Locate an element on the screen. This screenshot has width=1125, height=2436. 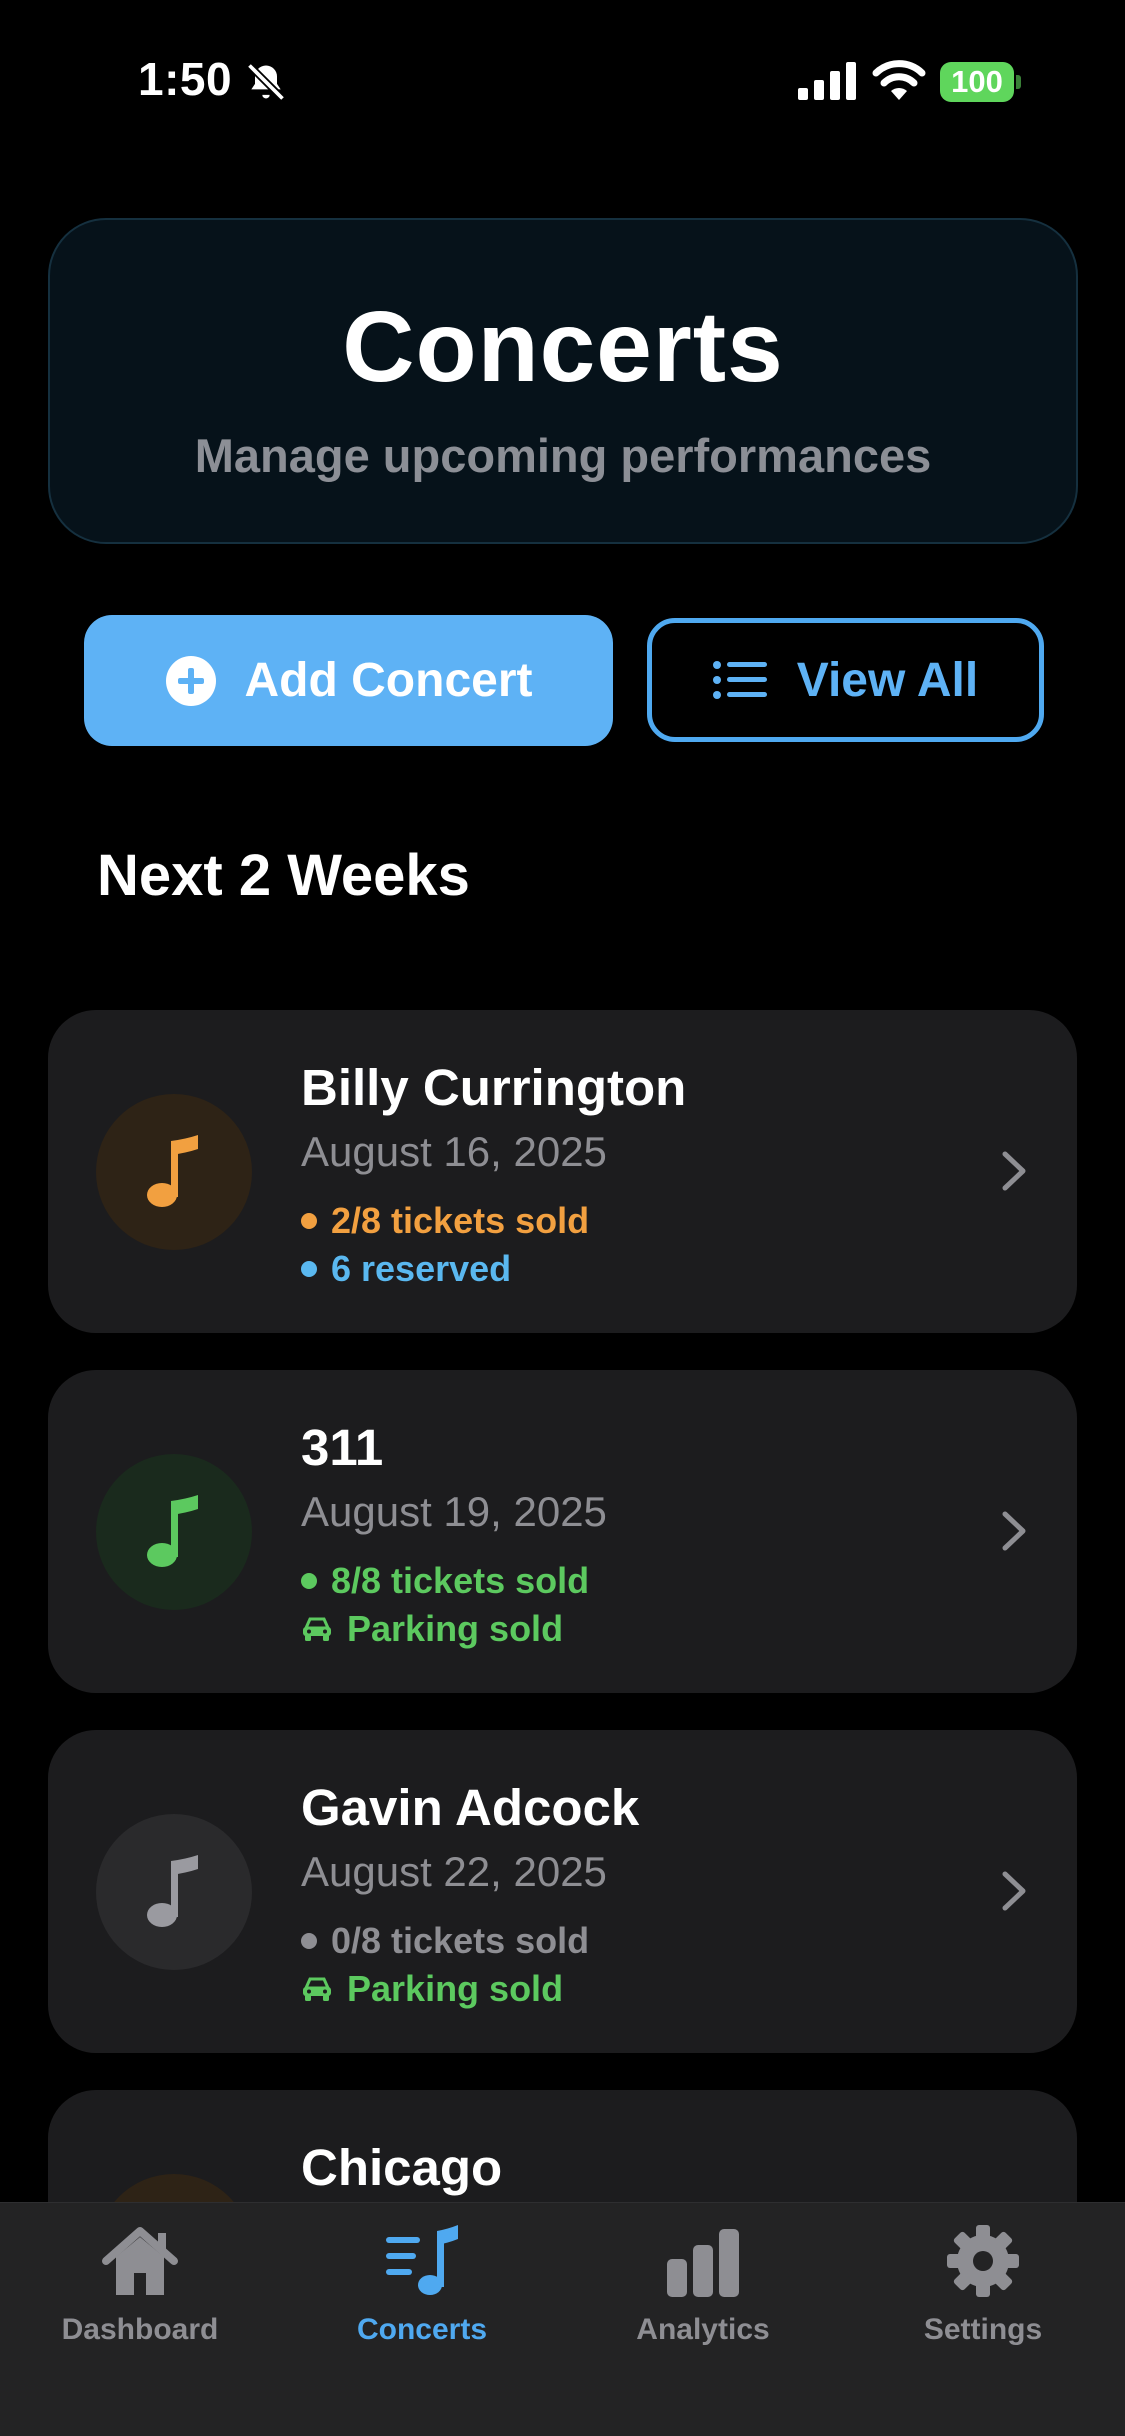
wifi-icon is located at coordinates (899, 80).